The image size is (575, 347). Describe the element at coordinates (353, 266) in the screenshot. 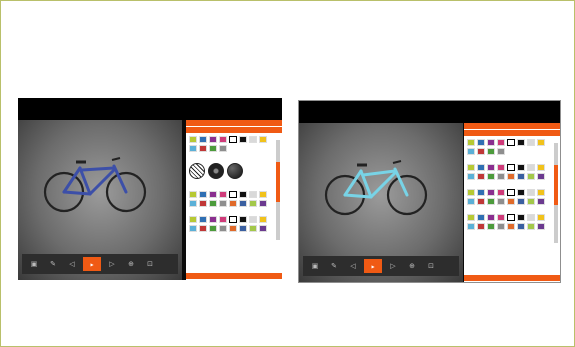

I see `rotate-left-icon: ◁` at that location.